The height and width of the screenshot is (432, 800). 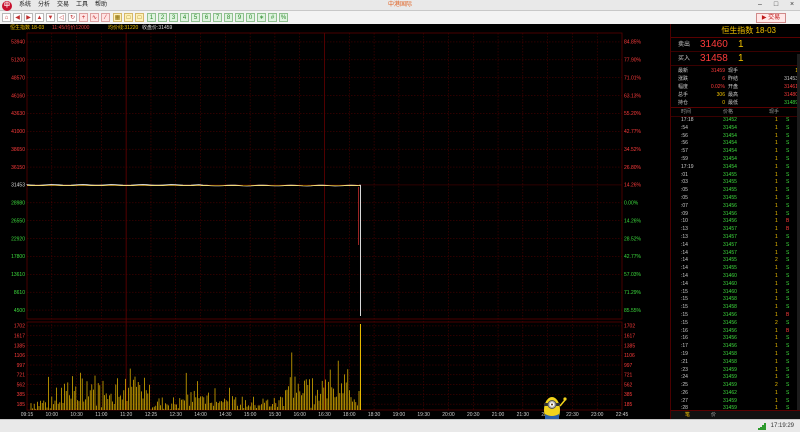 What do you see at coordinates (28, 17) in the screenshot?
I see `forward-icon: ▶` at bounding box center [28, 17].